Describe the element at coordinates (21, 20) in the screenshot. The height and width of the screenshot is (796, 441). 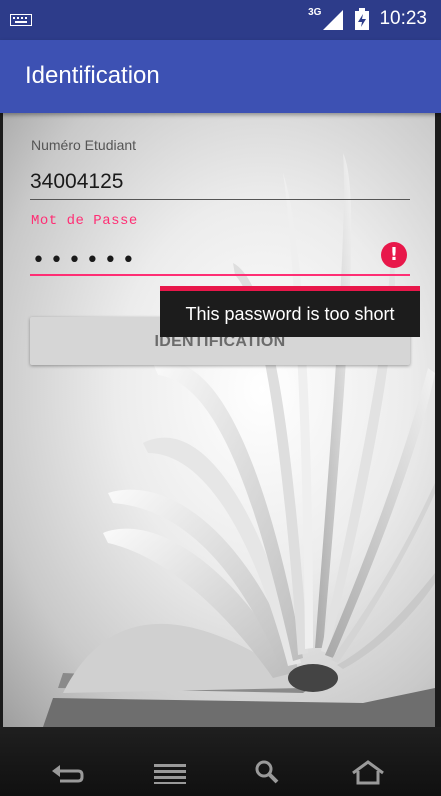
I see `keyboard-icon` at that location.